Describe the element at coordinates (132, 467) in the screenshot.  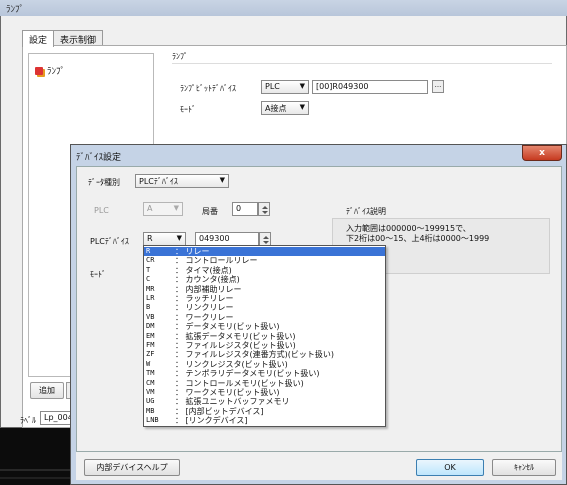
I see `internal-device-help-button: 内部デバイスヘルプ` at that location.